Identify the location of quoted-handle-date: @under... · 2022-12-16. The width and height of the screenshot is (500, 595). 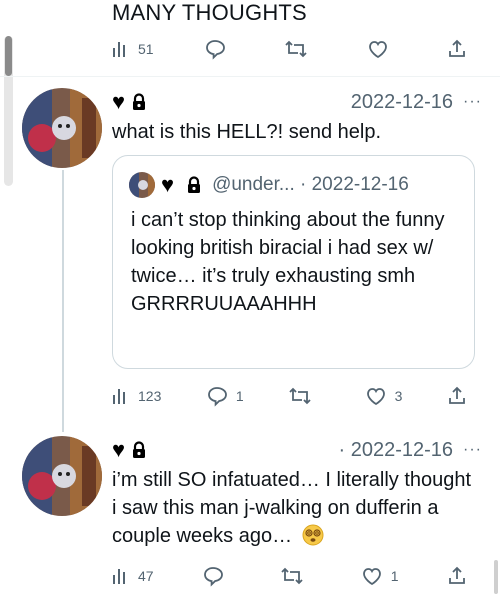
(310, 184).